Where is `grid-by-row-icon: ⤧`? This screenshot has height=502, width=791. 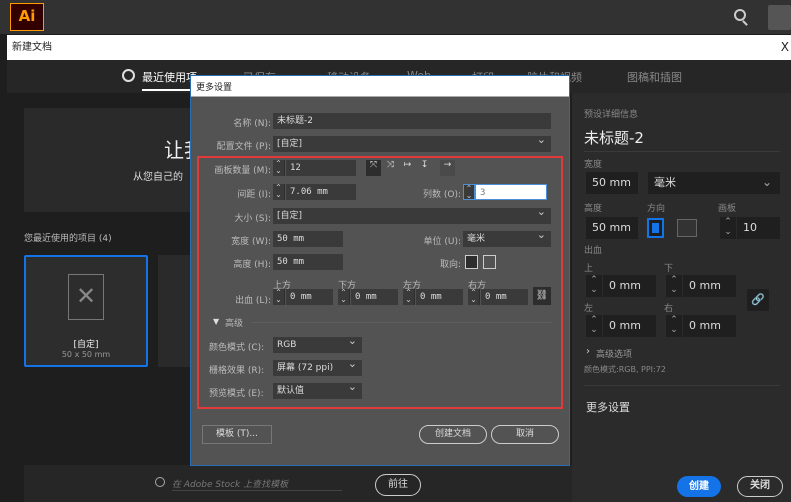 grid-by-row-icon: ⤧ is located at coordinates (373, 168).